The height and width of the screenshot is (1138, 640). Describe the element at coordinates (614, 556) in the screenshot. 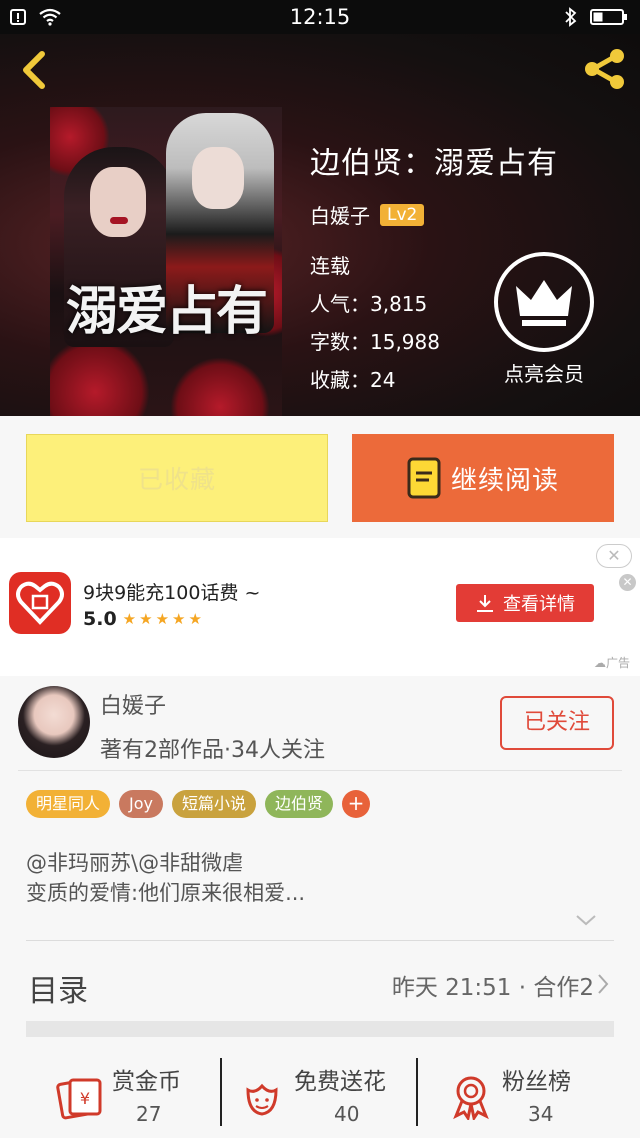

I see `ad-close-button: ✕` at that location.